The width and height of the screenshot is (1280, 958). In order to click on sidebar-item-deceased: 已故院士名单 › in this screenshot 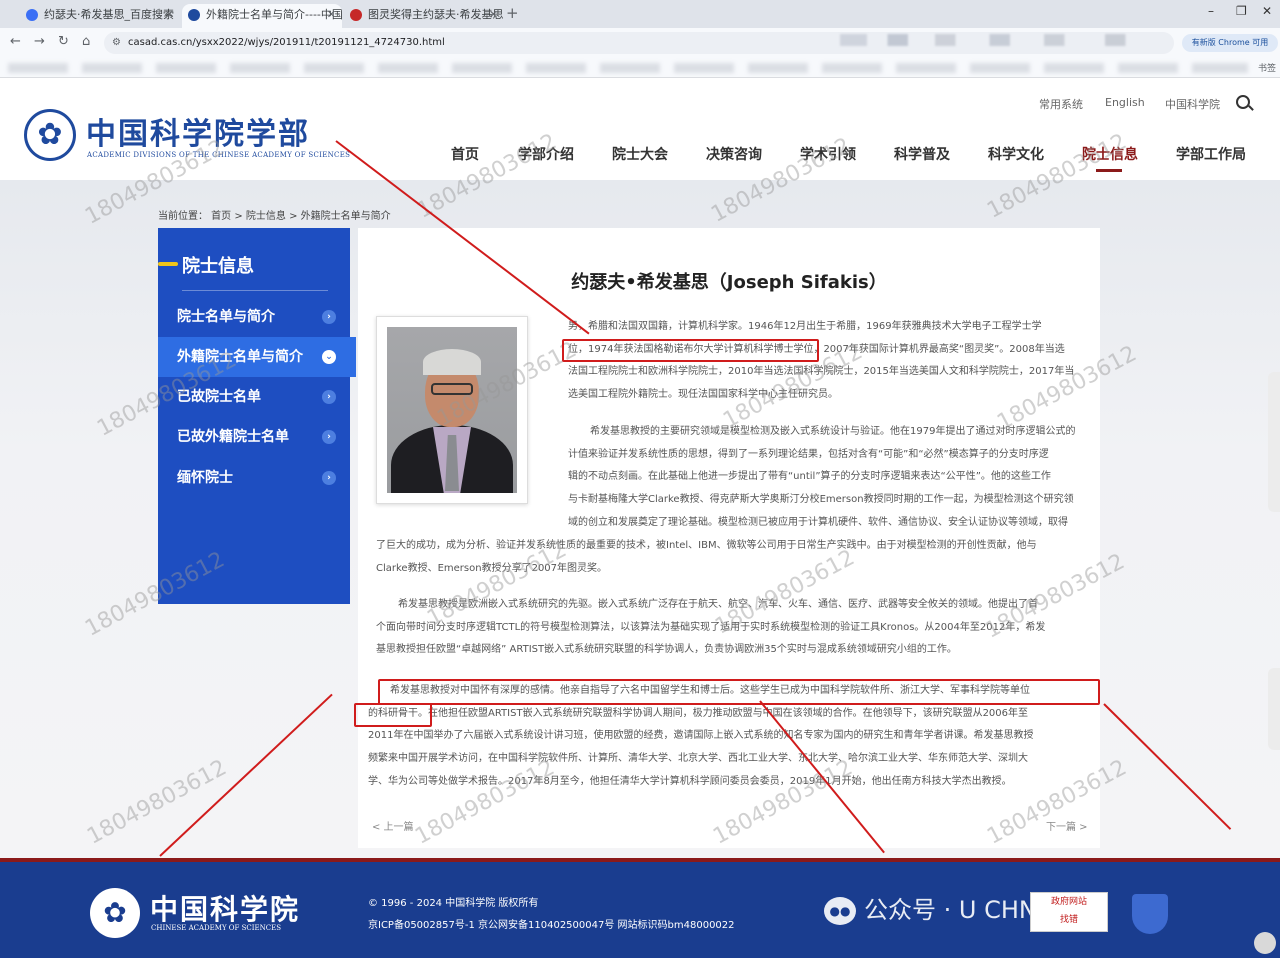, I will do `click(254, 397)`.